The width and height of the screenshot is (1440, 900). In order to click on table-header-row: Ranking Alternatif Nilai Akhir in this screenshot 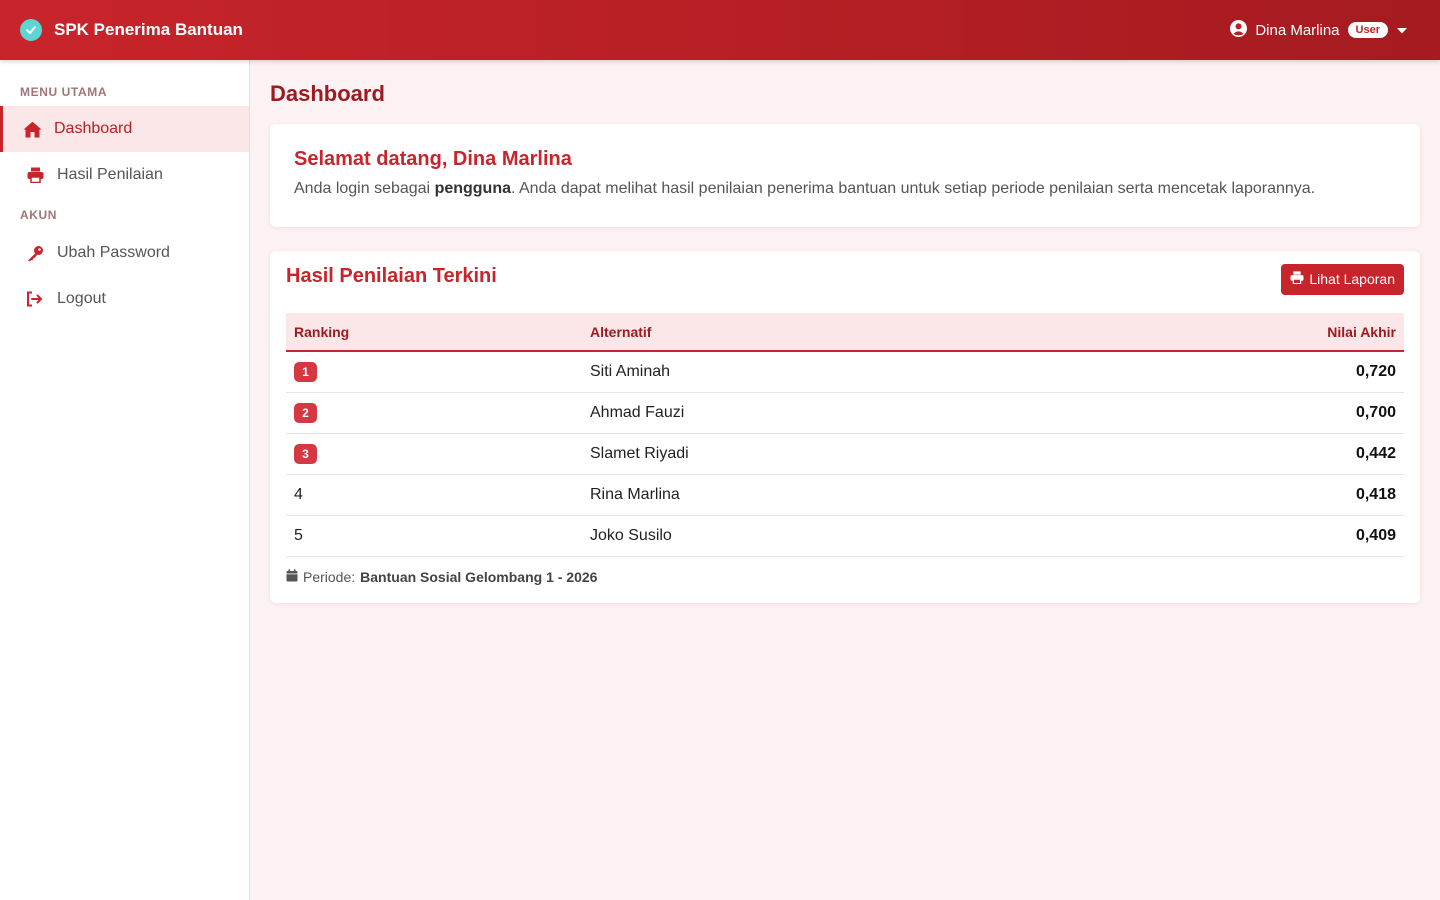, I will do `click(845, 332)`.